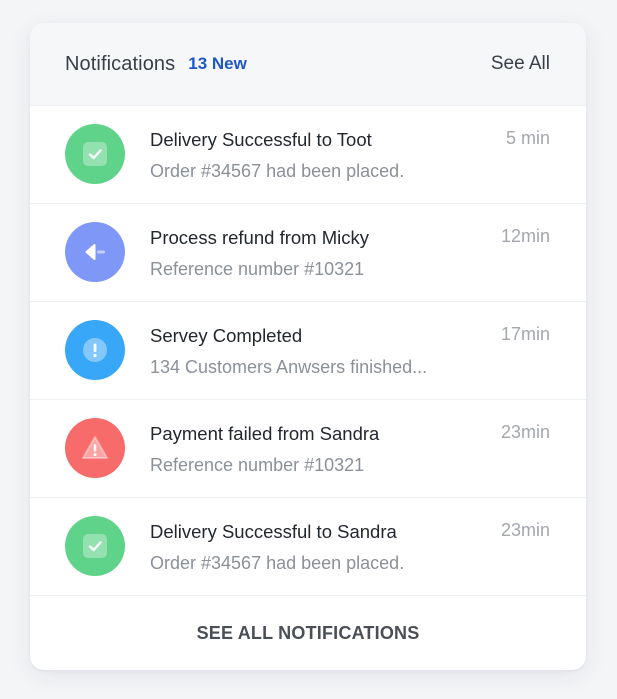  Describe the element at coordinates (265, 433) in the screenshot. I see `notification-title: Payment failed from Sandra` at that location.